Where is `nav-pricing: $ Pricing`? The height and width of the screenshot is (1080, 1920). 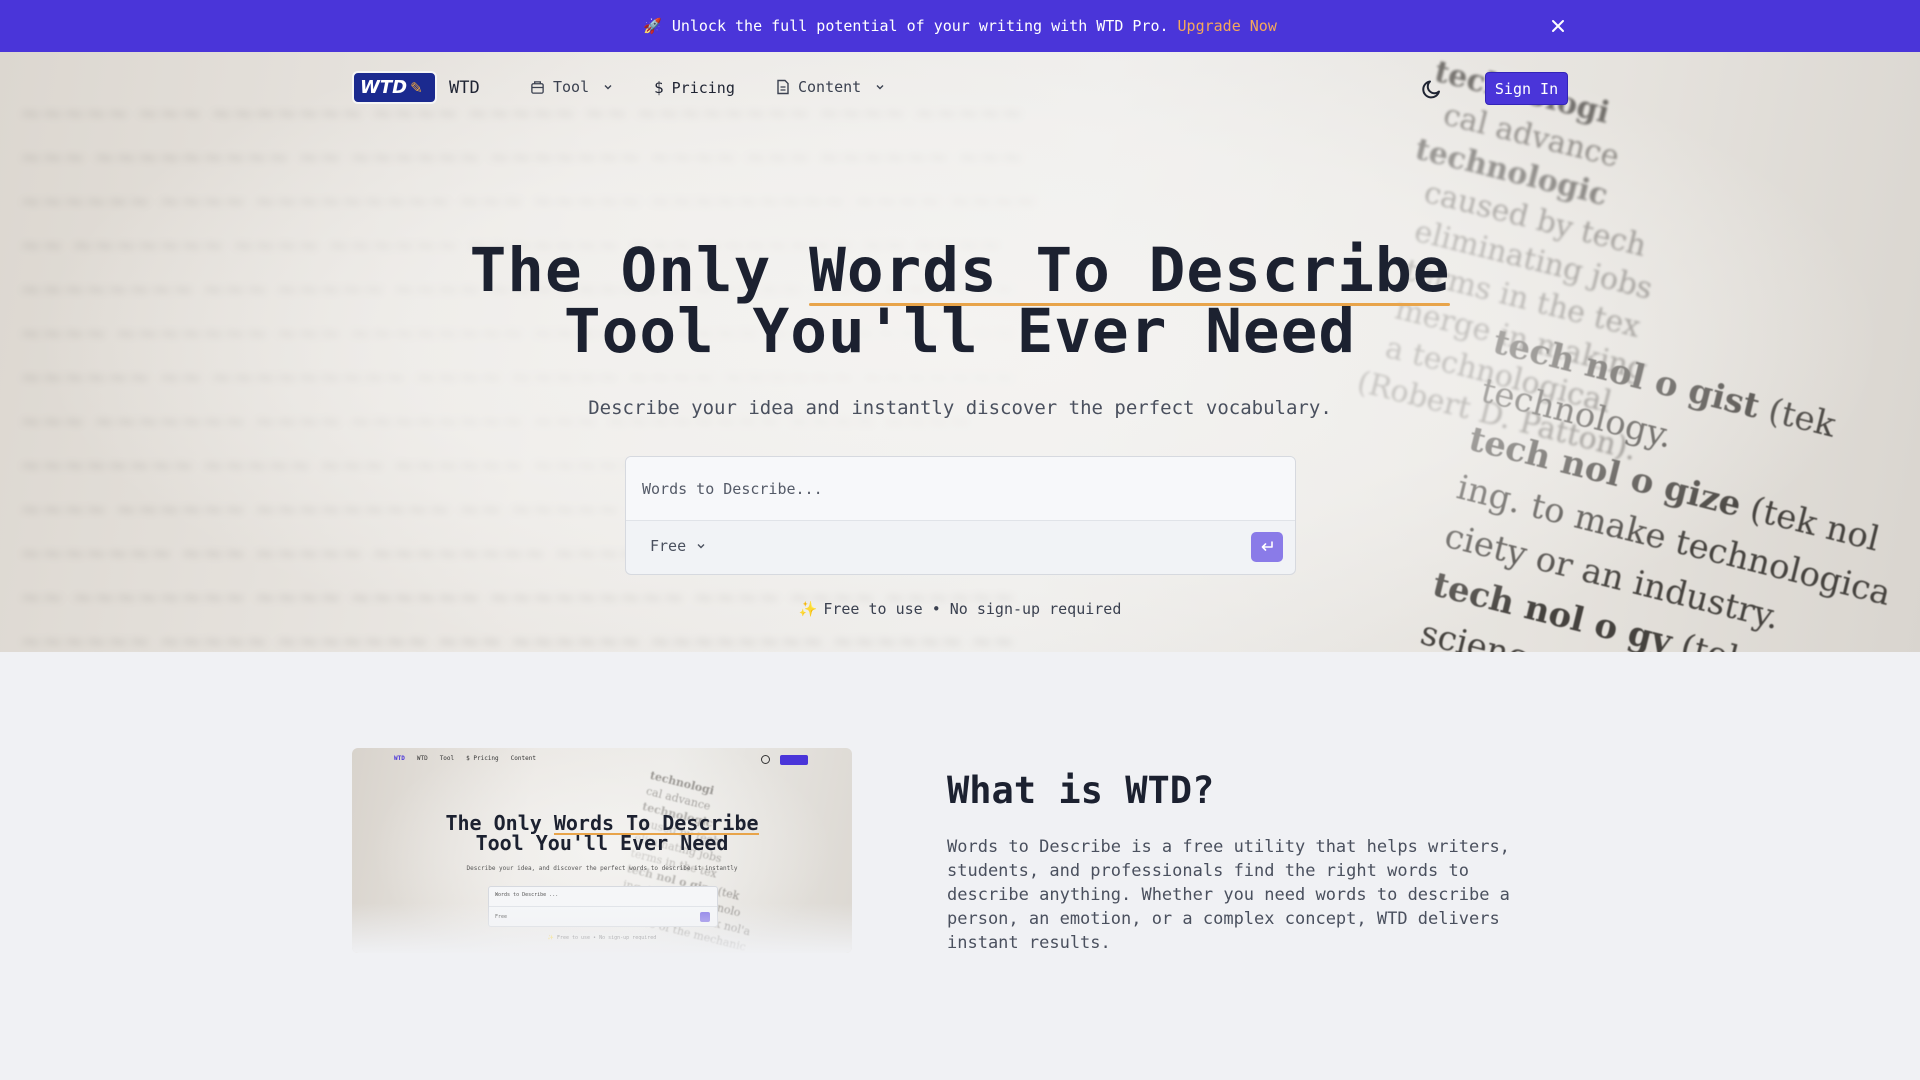
nav-pricing: $ Pricing is located at coordinates (694, 87).